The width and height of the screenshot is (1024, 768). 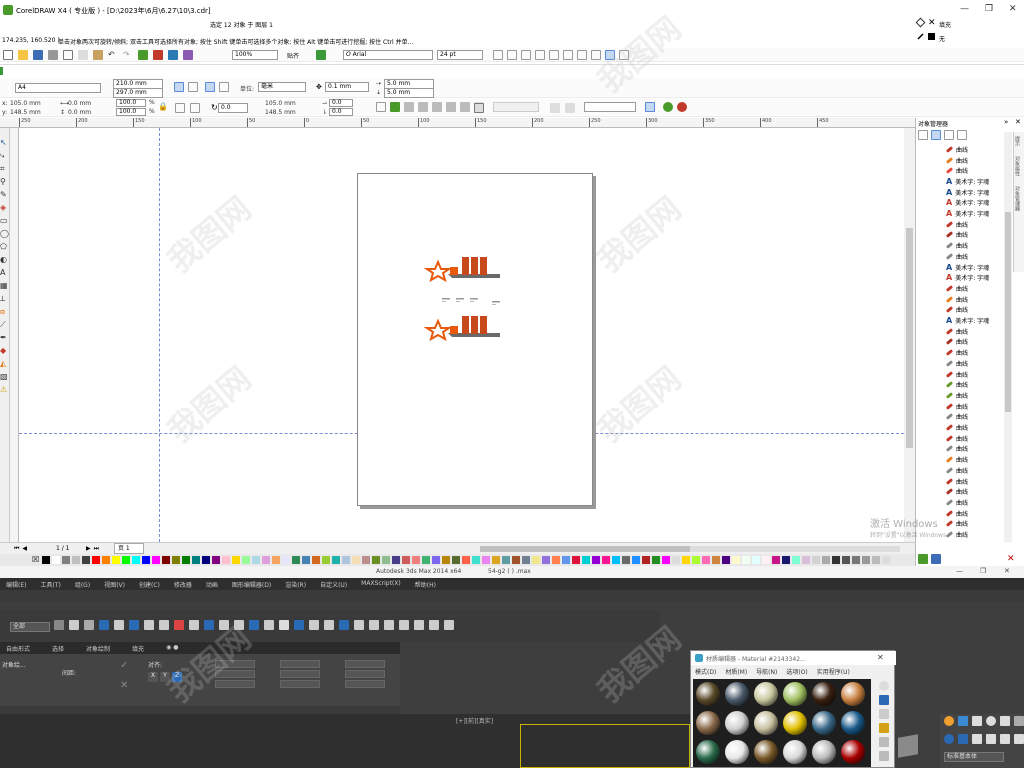 What do you see at coordinates (460, 55) in the screenshot?
I see `font-size-select: 24 pt` at bounding box center [460, 55].